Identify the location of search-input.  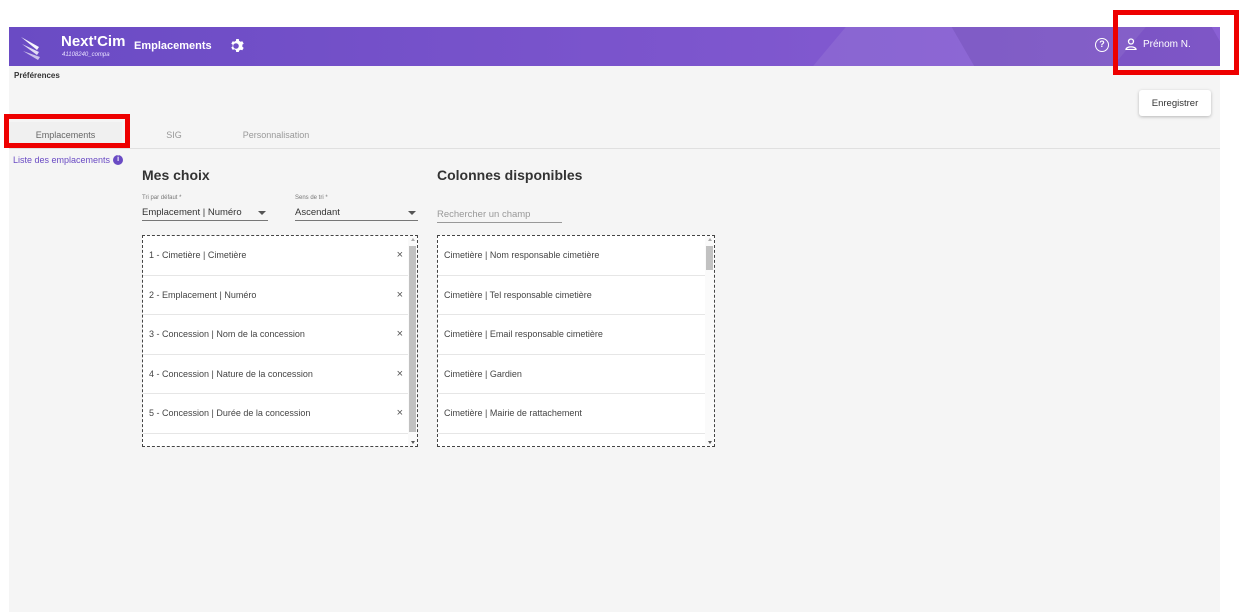
(499, 215).